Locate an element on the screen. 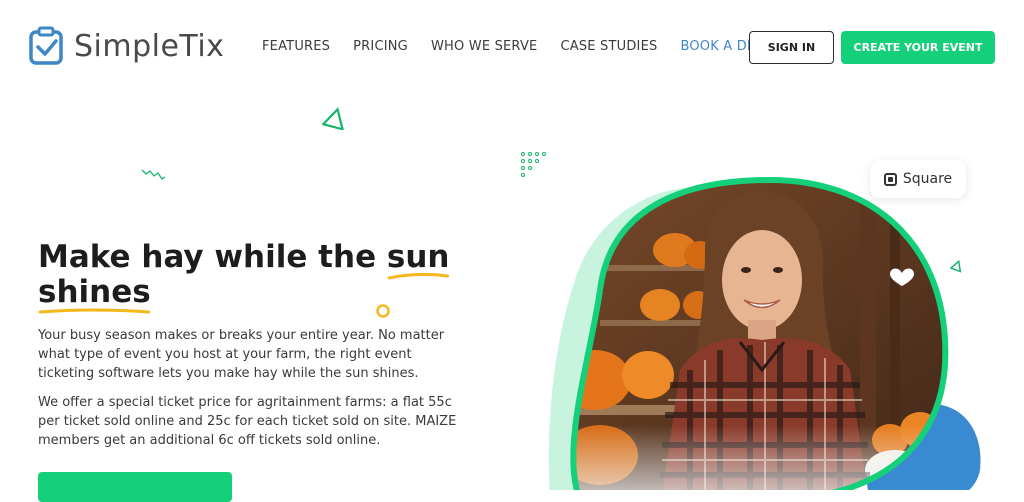 This screenshot has width=1024, height=502. brand-logo: SimpleTix is located at coordinates (126, 46).